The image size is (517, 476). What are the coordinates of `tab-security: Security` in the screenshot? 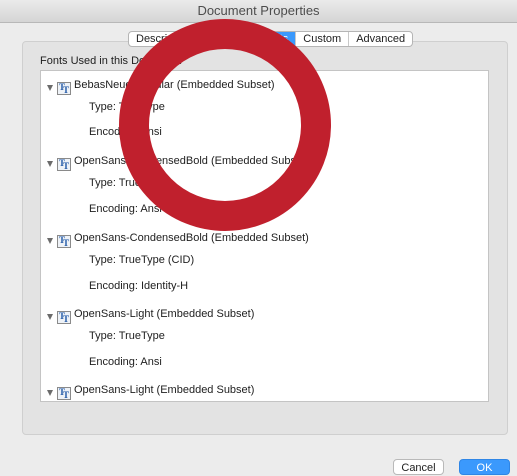 It's located at (225, 39).